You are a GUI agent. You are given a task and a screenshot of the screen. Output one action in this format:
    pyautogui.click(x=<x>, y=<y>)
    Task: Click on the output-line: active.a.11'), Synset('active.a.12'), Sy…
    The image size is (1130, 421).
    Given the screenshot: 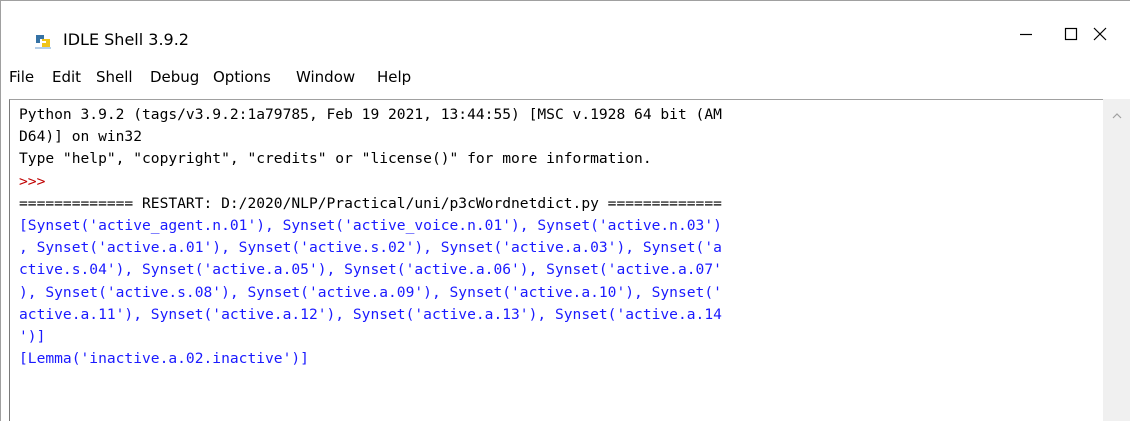 What is the action you would take?
    pyautogui.click(x=370, y=314)
    